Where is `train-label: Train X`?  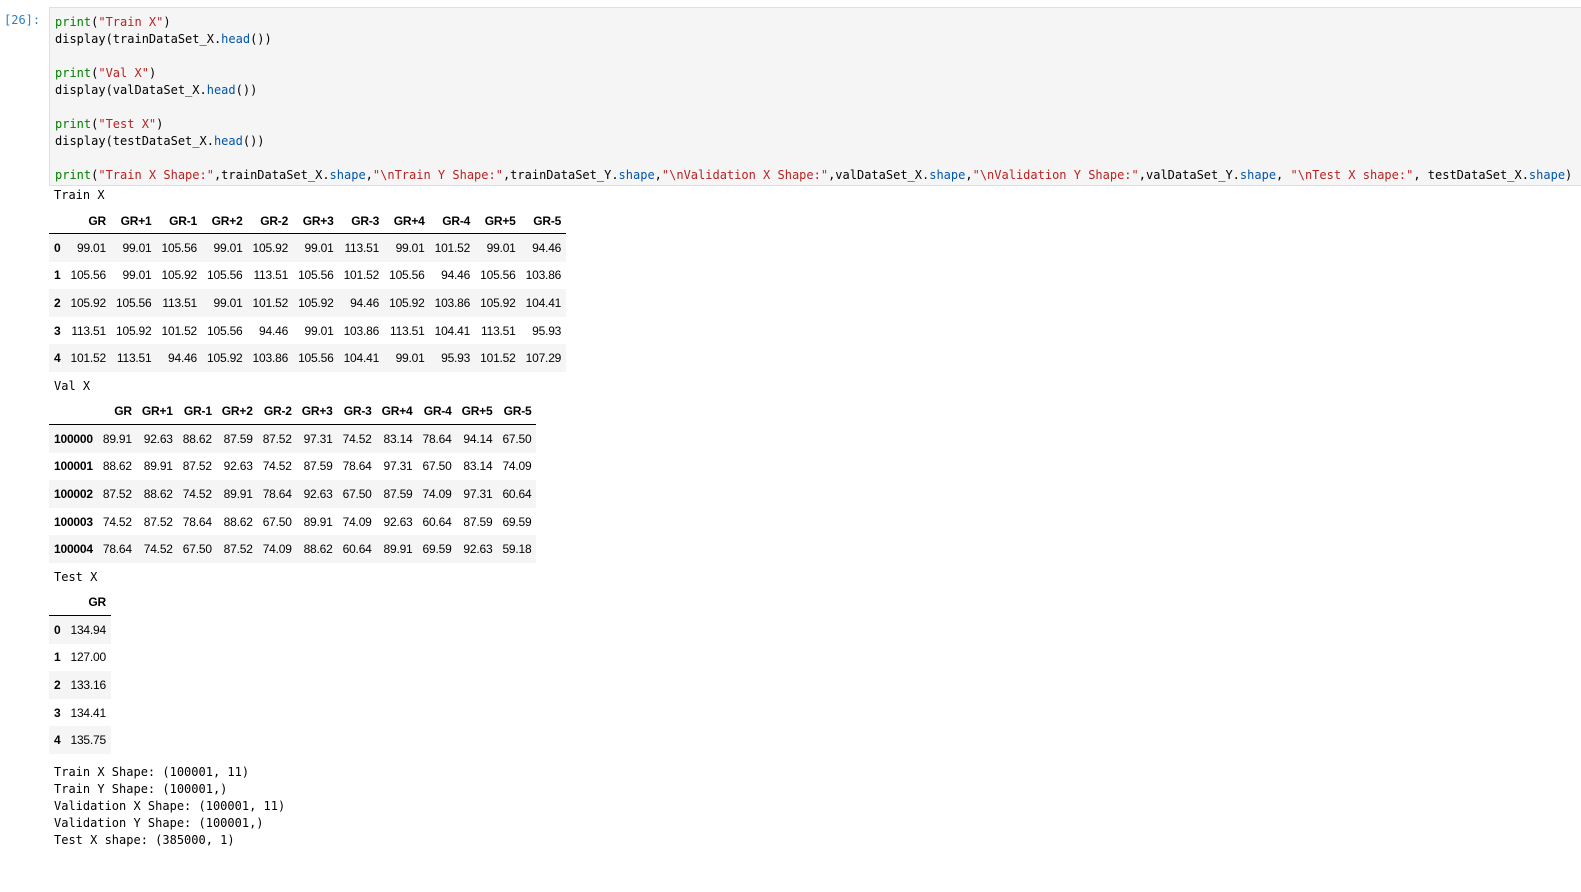 train-label: Train X is located at coordinates (79, 195).